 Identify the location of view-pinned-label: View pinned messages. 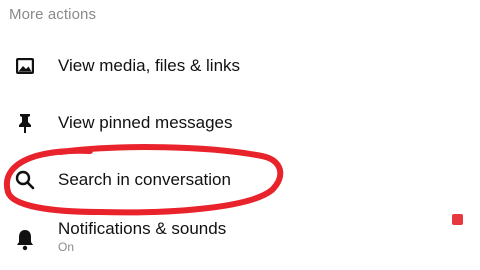
(145, 122).